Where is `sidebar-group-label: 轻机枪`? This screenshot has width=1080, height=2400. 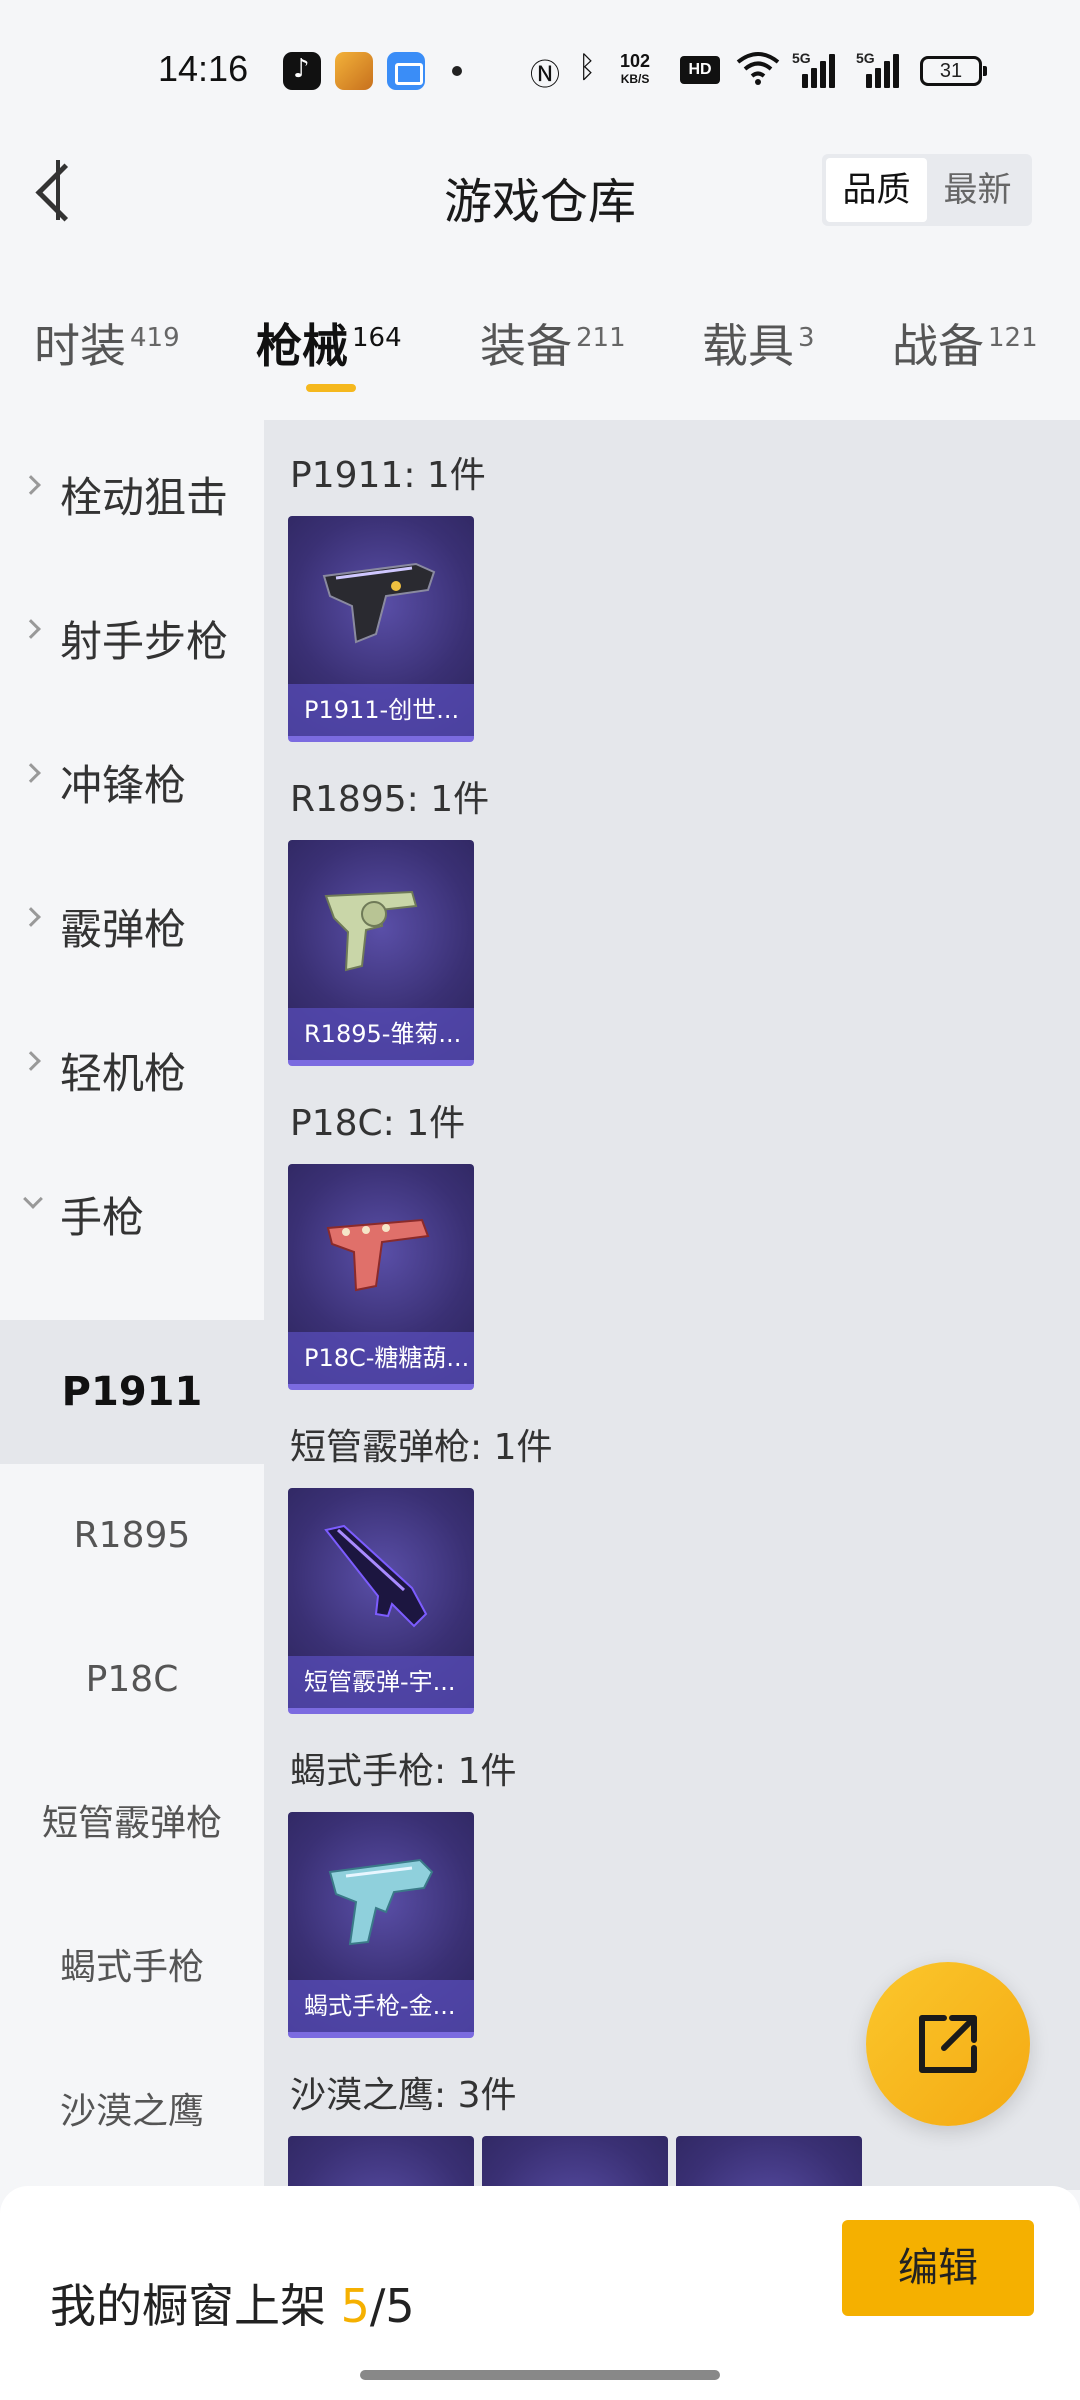 sidebar-group-label: 轻机枪 is located at coordinates (123, 1073).